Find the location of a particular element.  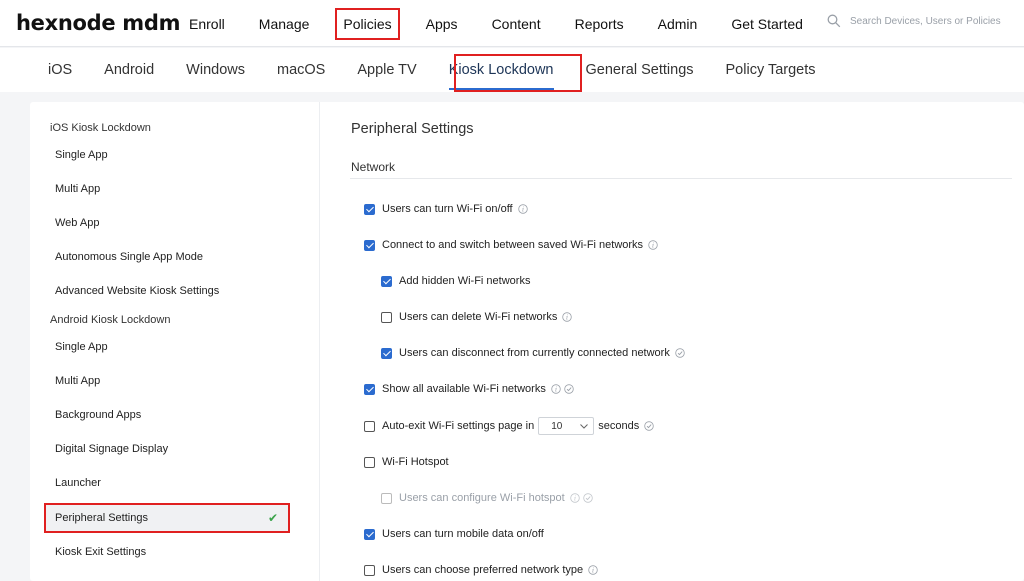

option-label: Users can choose preferred network type is located at coordinates (483, 570).